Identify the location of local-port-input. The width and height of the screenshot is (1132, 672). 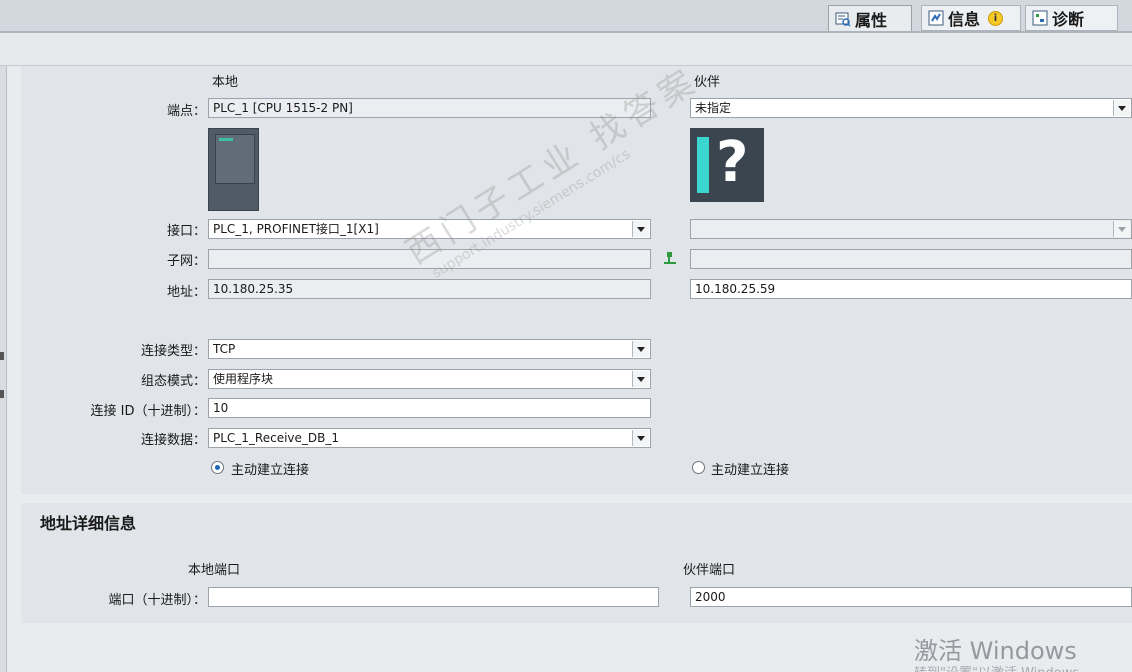
(433, 597).